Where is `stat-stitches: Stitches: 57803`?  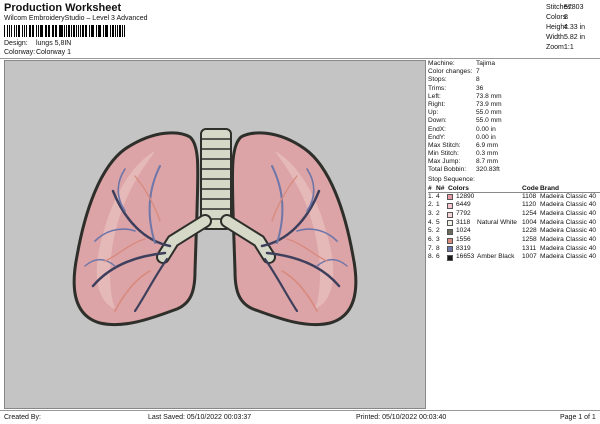 stat-stitches: Stitches: 57803 is located at coordinates (572, 8).